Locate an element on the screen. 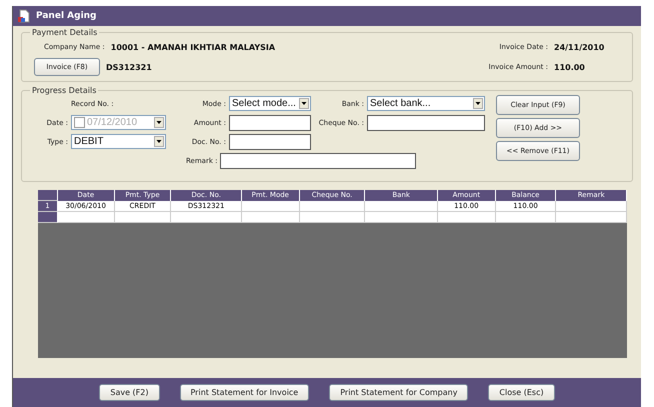  invoice-date: 24/11/2010 is located at coordinates (580, 47).